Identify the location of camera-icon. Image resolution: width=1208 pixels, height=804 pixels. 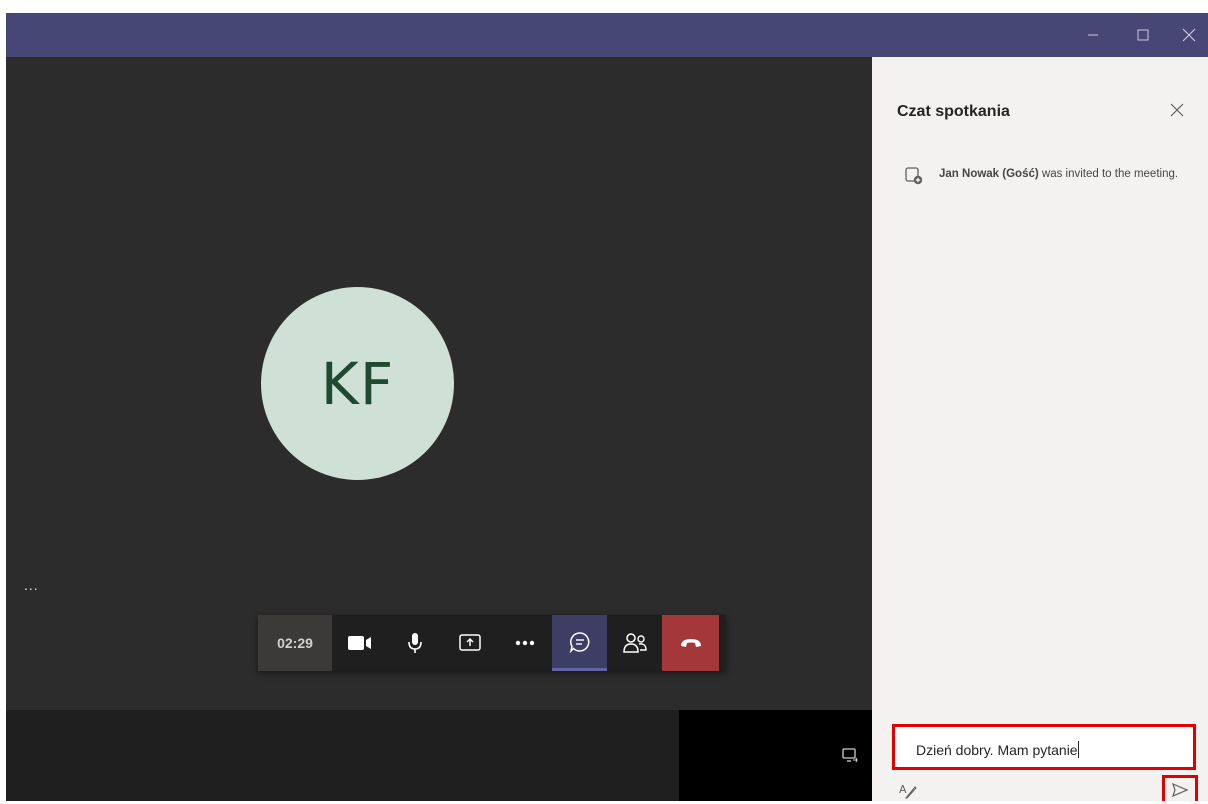
(359, 643).